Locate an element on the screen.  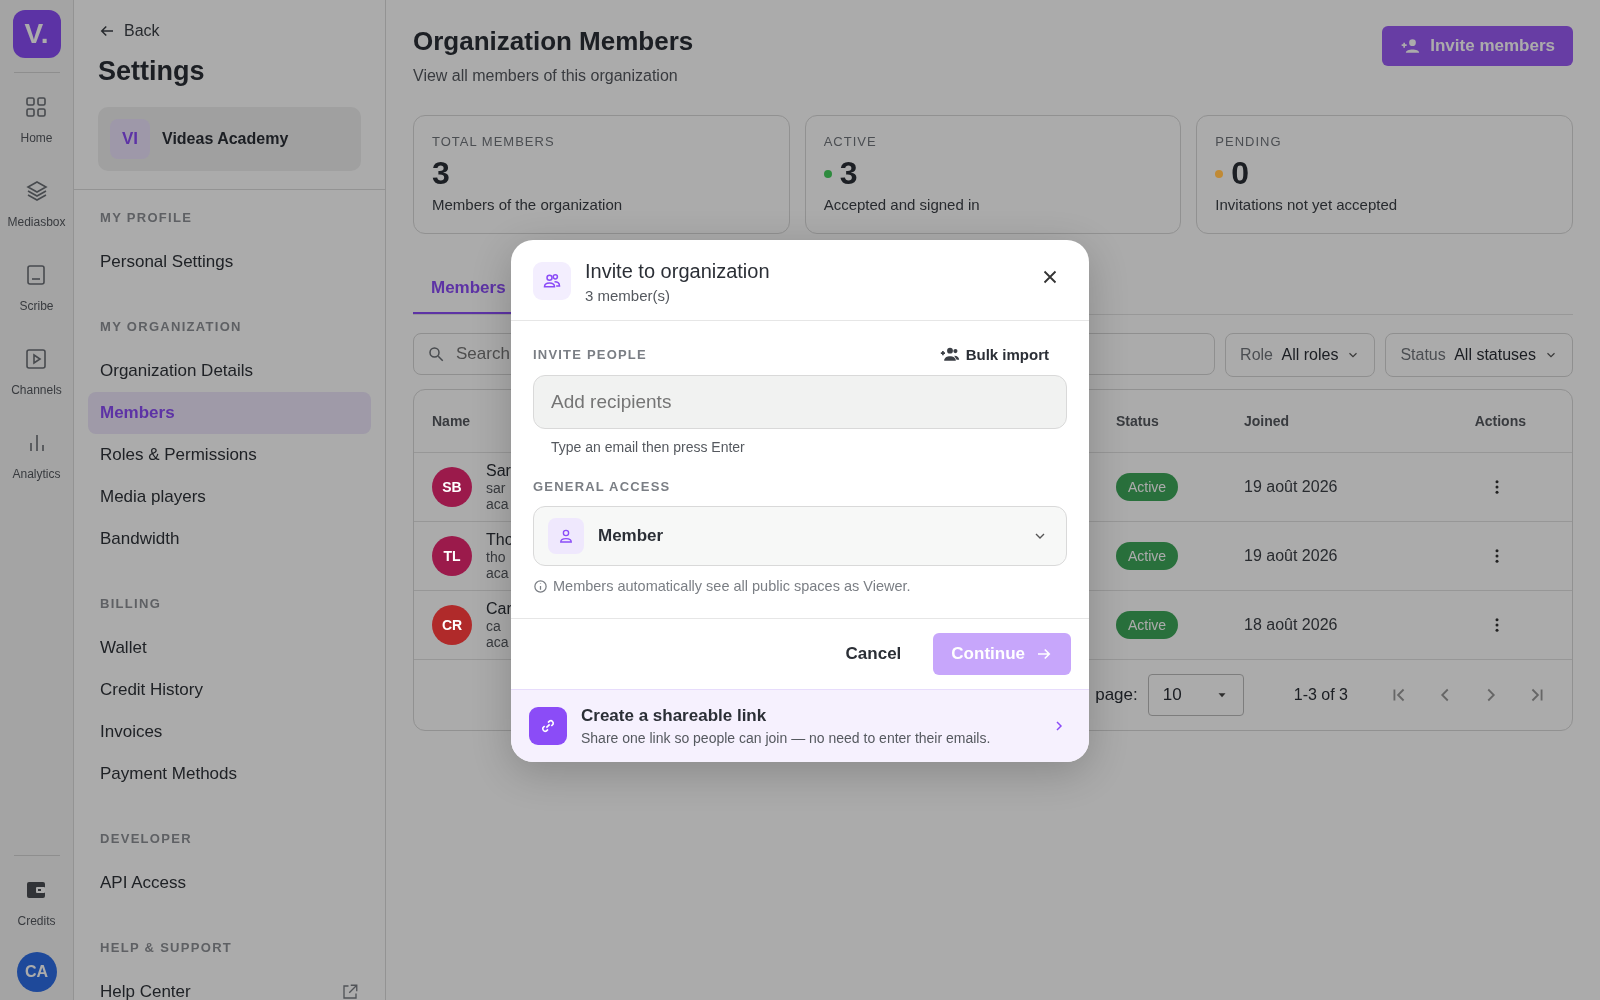
section-heading: MY ORGANIZATION is located at coordinates (171, 327).